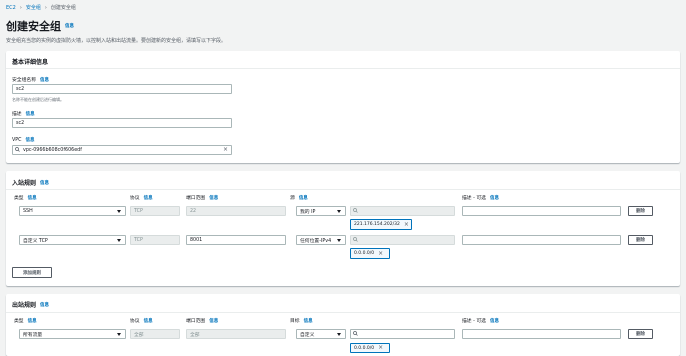  Describe the element at coordinates (122, 89) in the screenshot. I see `sg-name-input: sc2` at that location.